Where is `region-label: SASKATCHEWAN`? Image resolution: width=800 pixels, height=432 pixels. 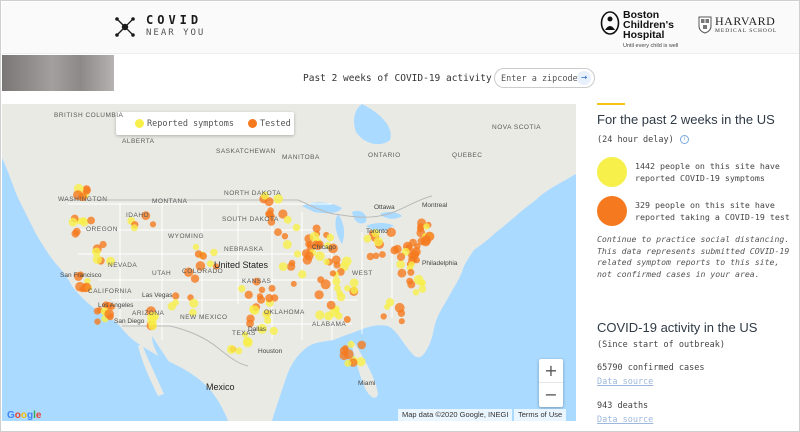
region-label: SASKATCHEWAN is located at coordinates (246, 151).